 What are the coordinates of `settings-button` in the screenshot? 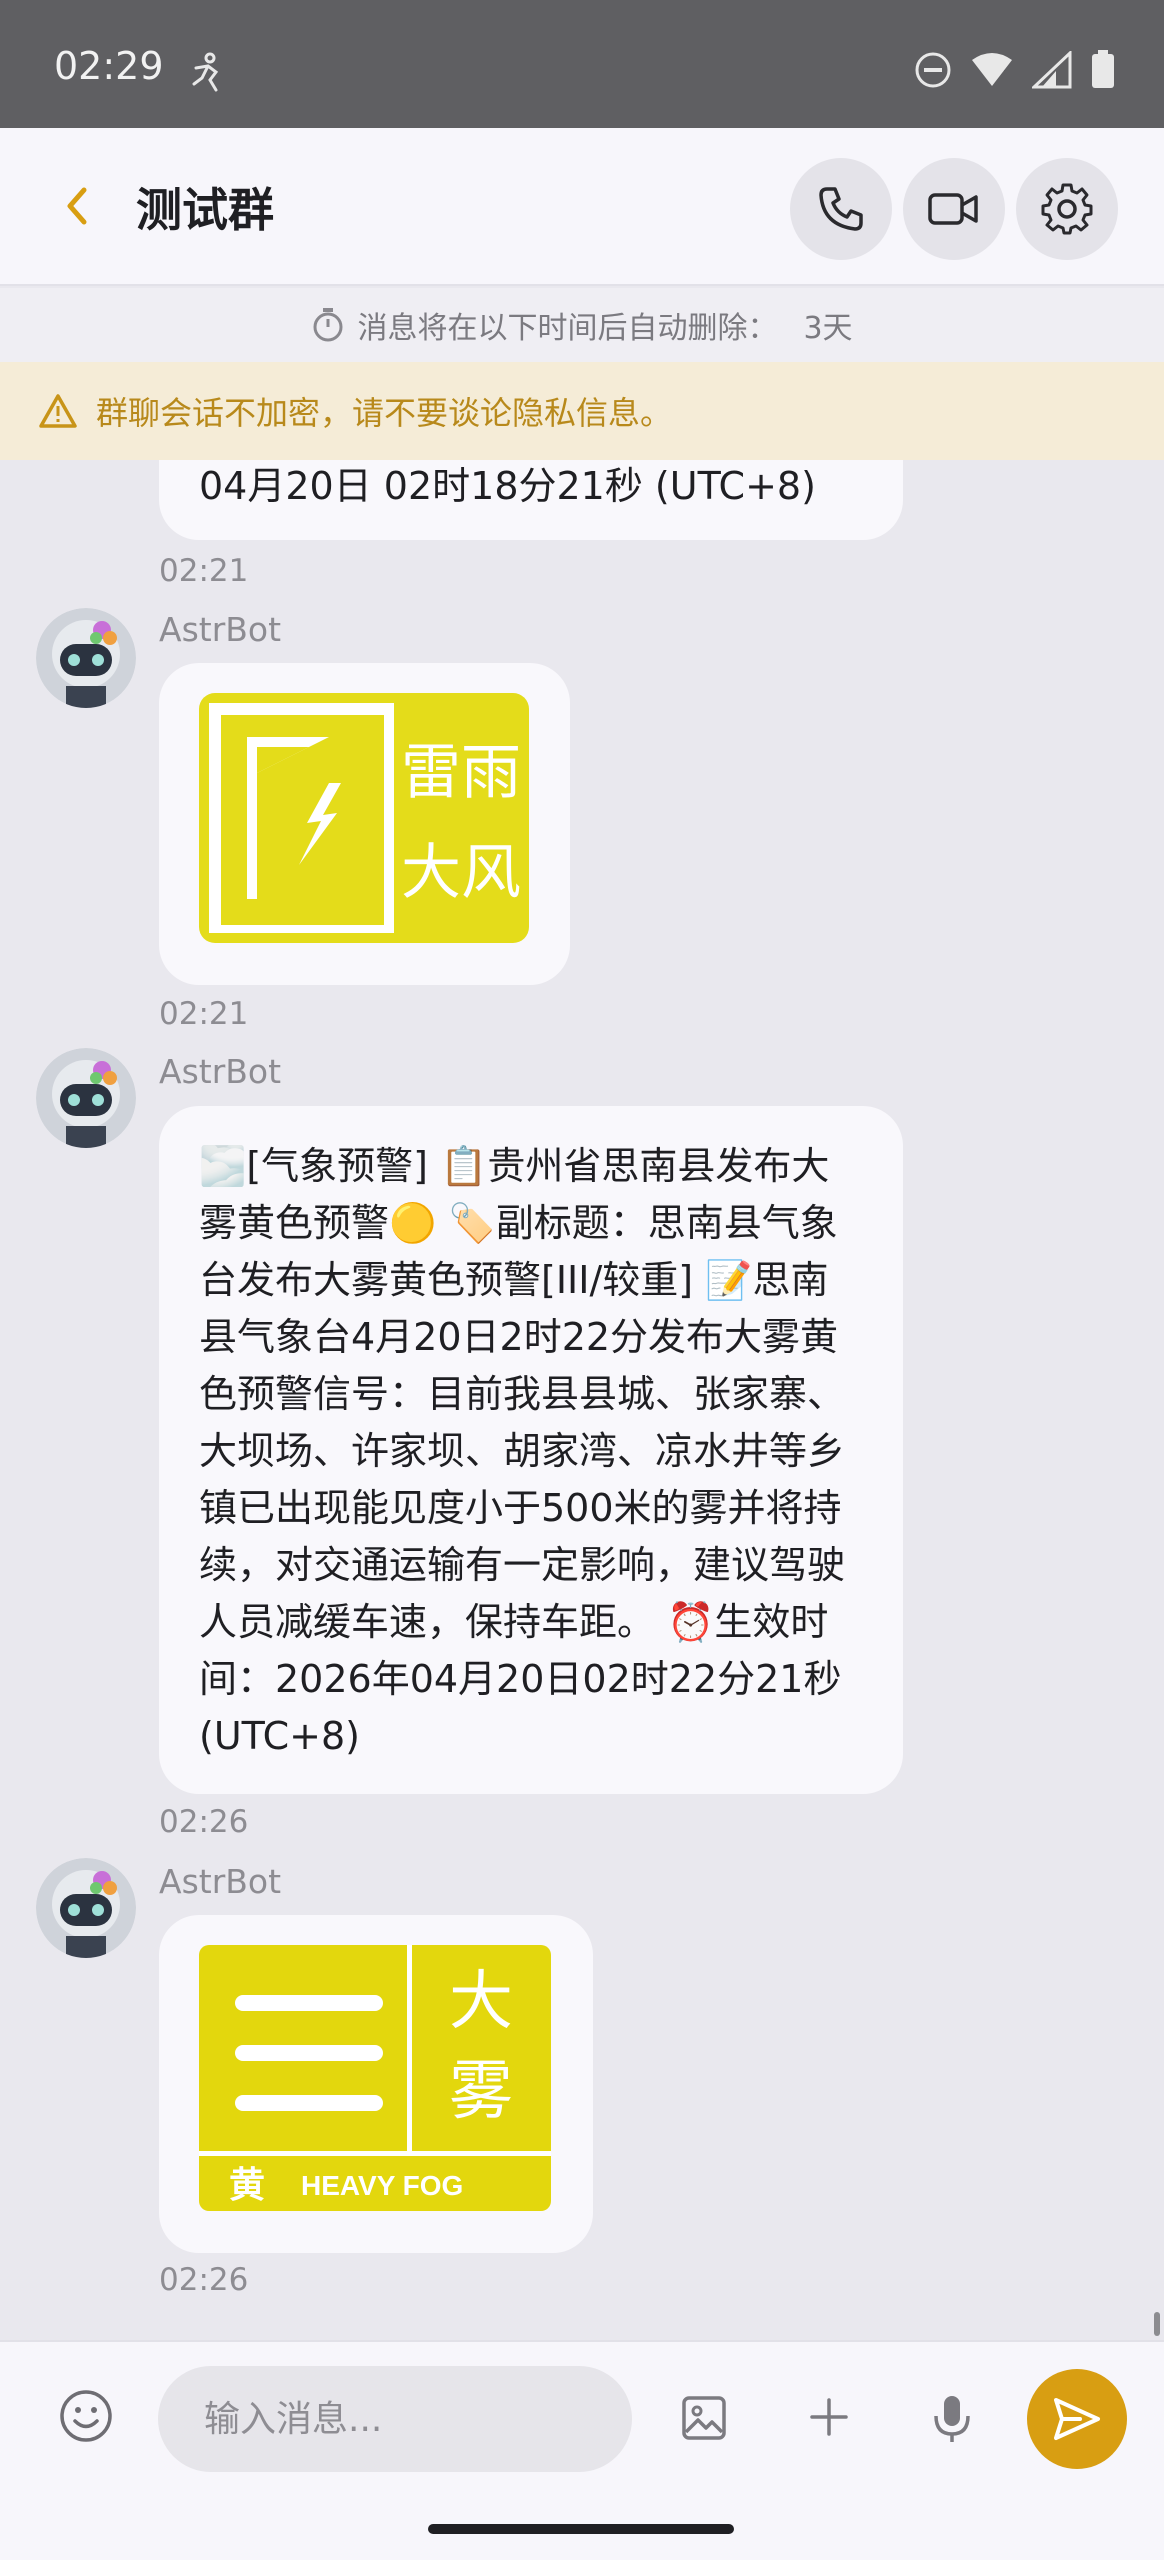 It's located at (1067, 209).